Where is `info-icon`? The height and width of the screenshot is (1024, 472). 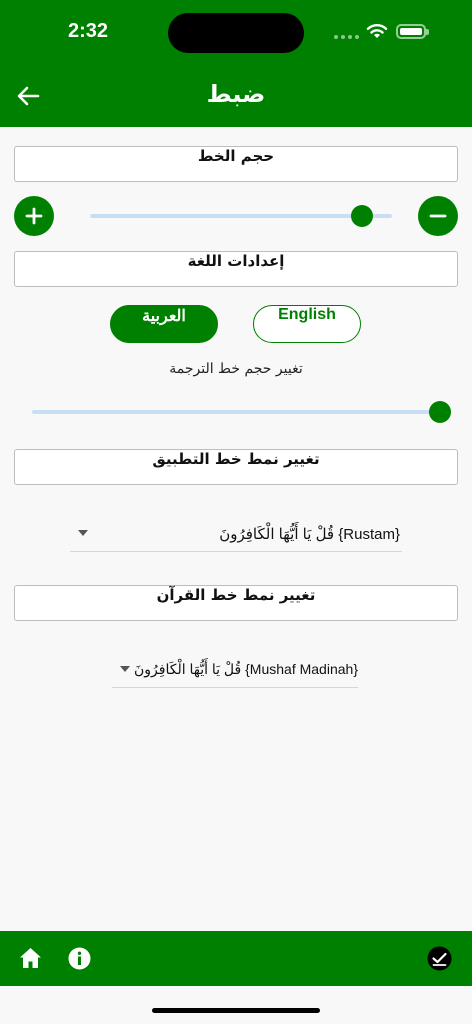
info-icon is located at coordinates (79, 958).